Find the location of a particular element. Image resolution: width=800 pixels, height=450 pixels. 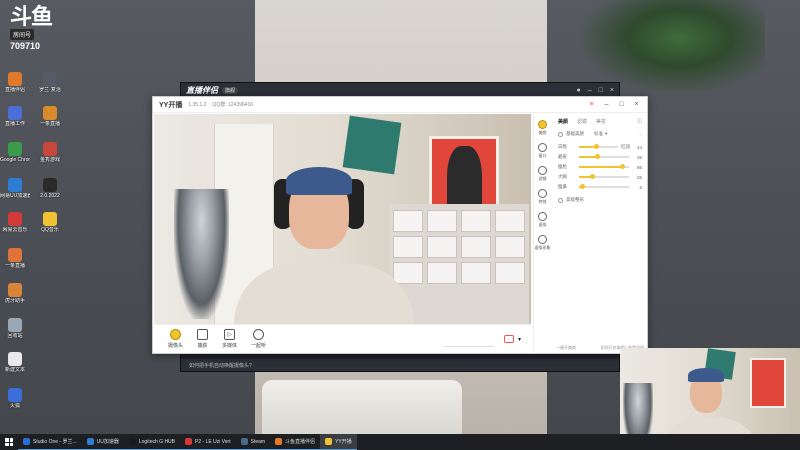

media-button: ▷ 多媒体 is located at coordinates (229, 339).